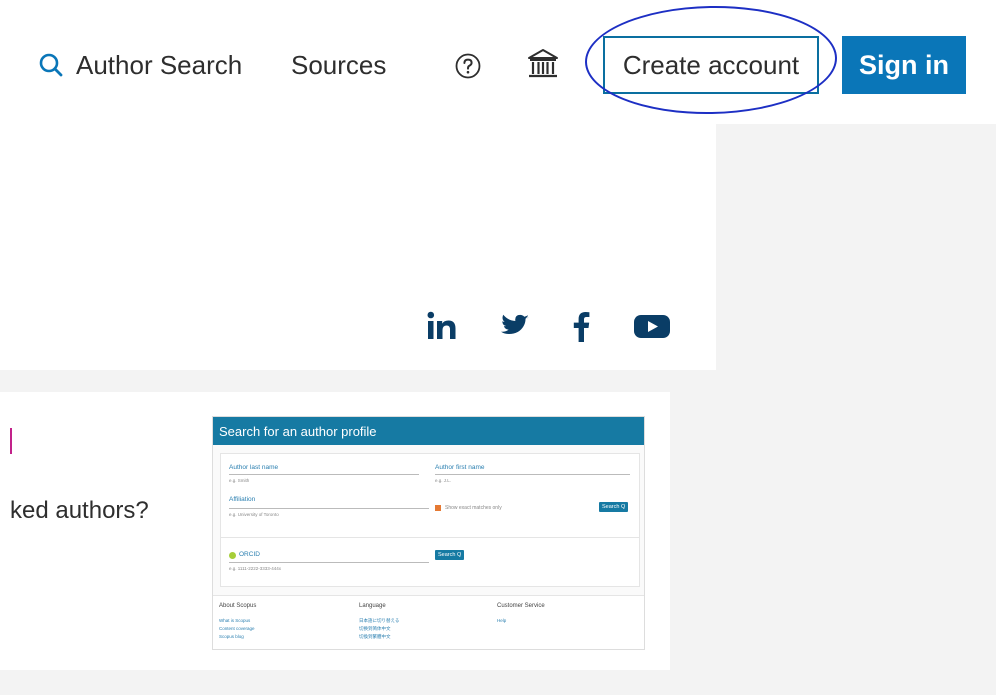  Describe the element at coordinates (532, 474) in the screenshot. I see `preview-first-name-field` at that location.